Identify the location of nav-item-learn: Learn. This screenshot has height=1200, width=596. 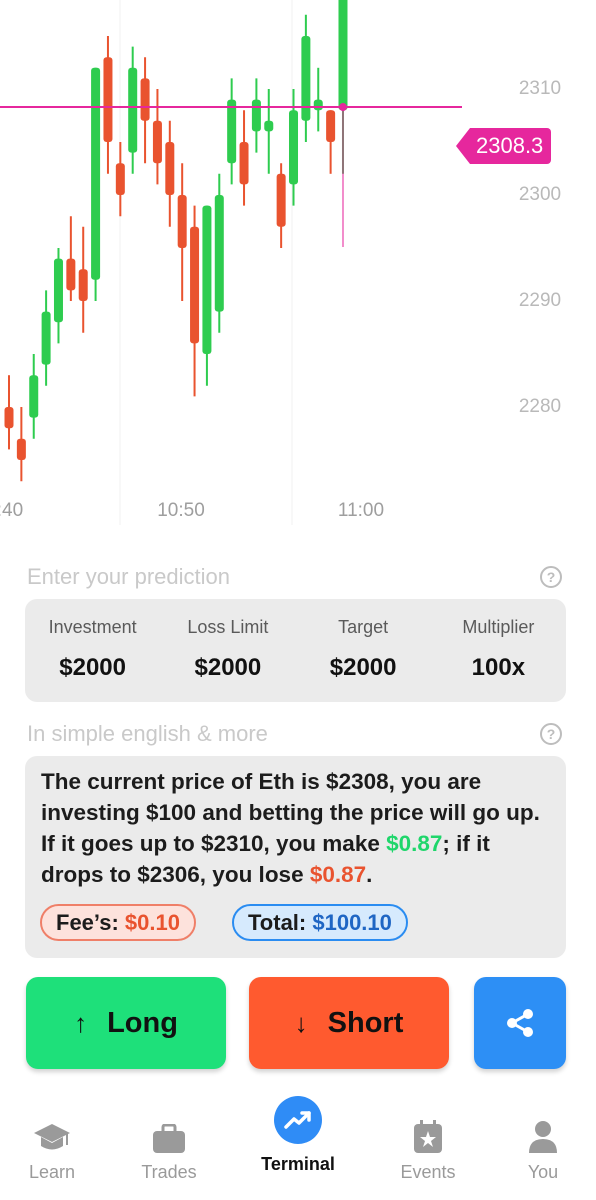
(53, 1137).